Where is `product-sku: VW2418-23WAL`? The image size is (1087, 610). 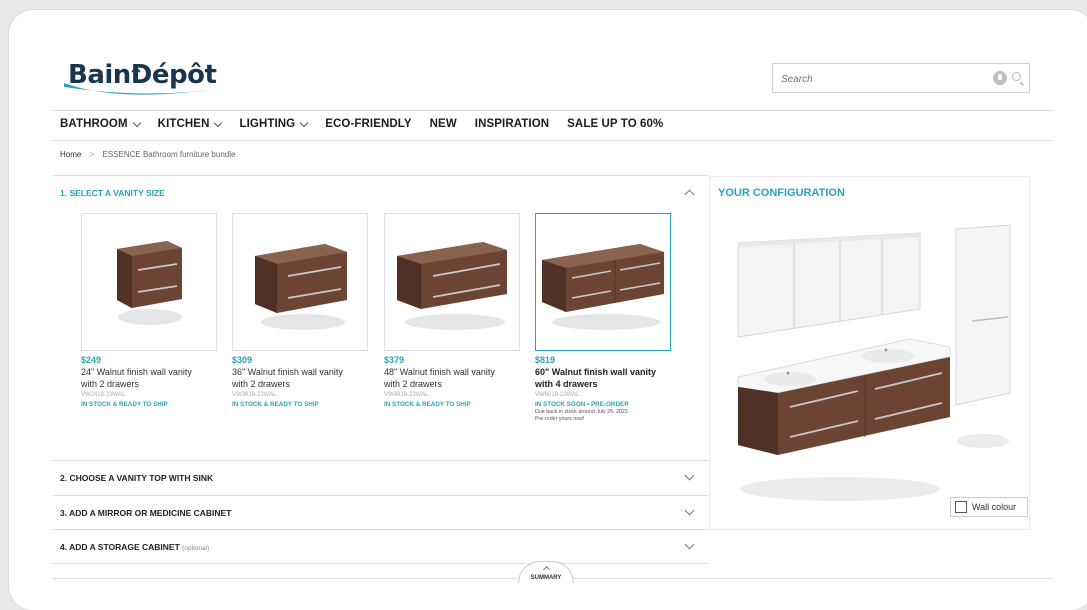
product-sku: VW2418-23WAL is located at coordinates (103, 395).